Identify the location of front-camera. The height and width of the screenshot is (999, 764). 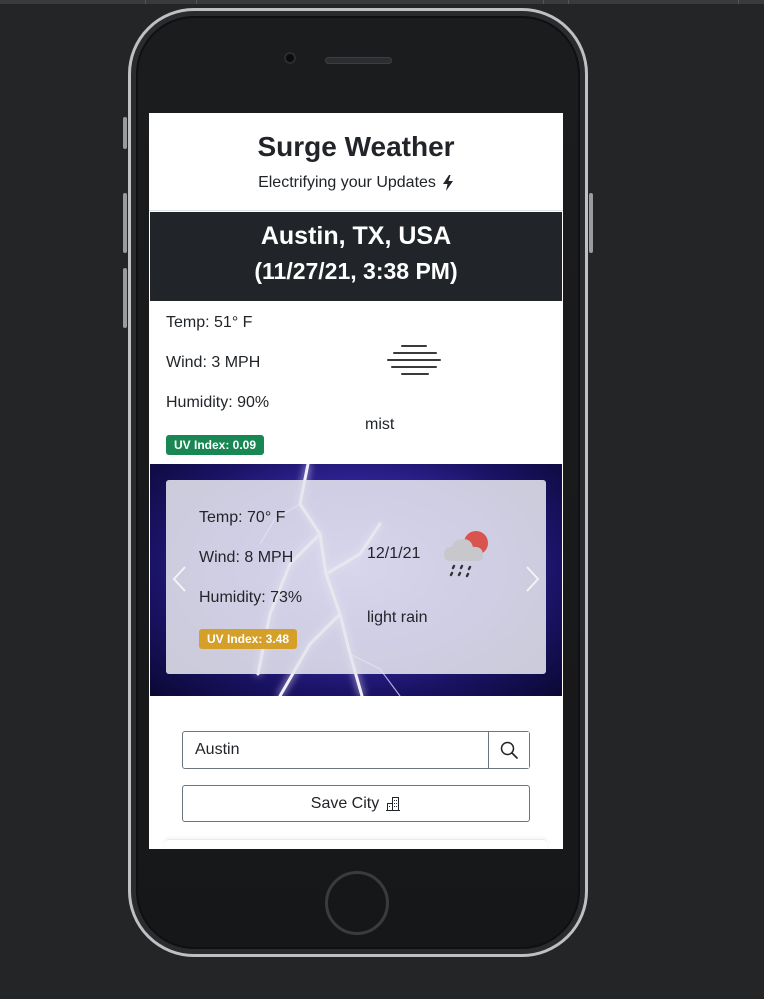
(290, 58).